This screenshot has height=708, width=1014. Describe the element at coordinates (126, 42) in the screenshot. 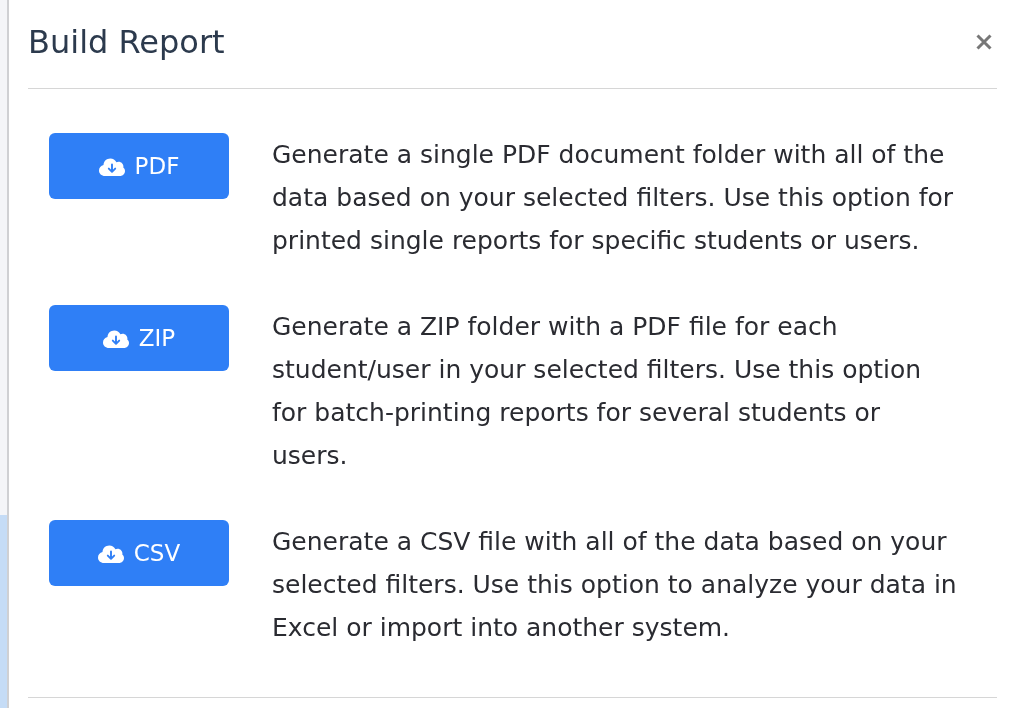

I see `dialog-title: Build Report` at that location.